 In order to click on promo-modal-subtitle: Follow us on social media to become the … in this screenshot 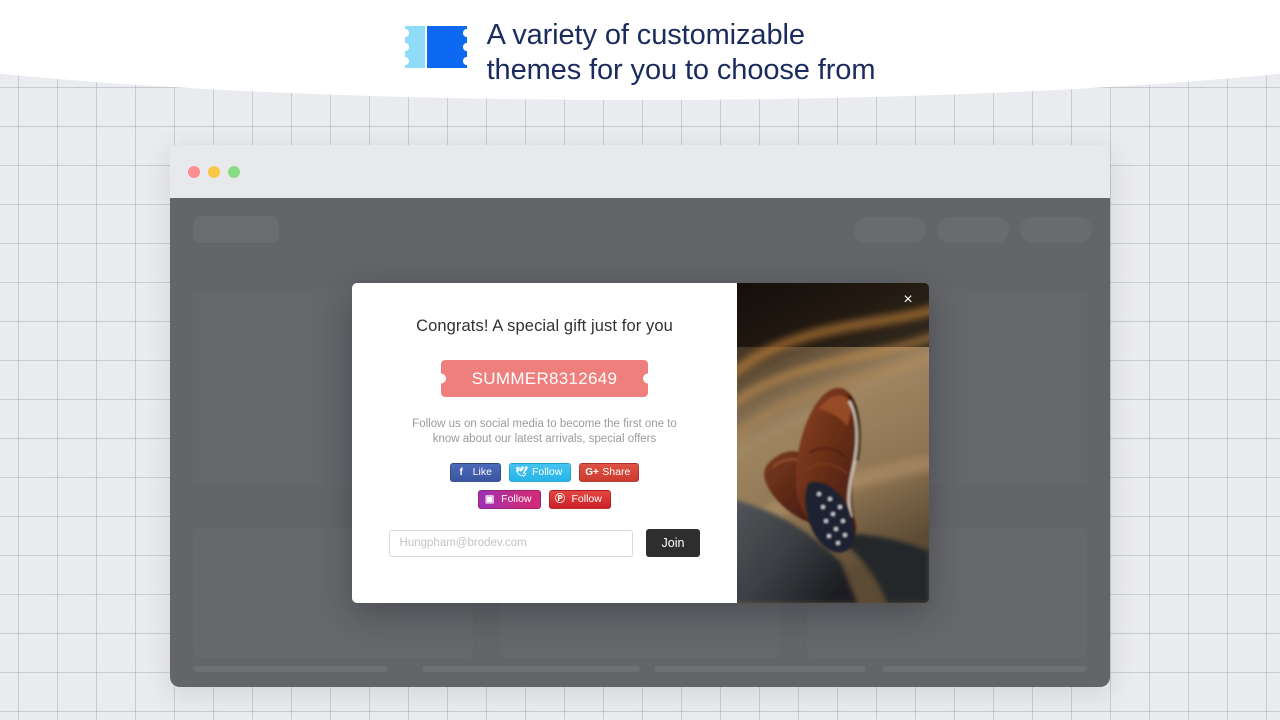, I will do `click(544, 431)`.